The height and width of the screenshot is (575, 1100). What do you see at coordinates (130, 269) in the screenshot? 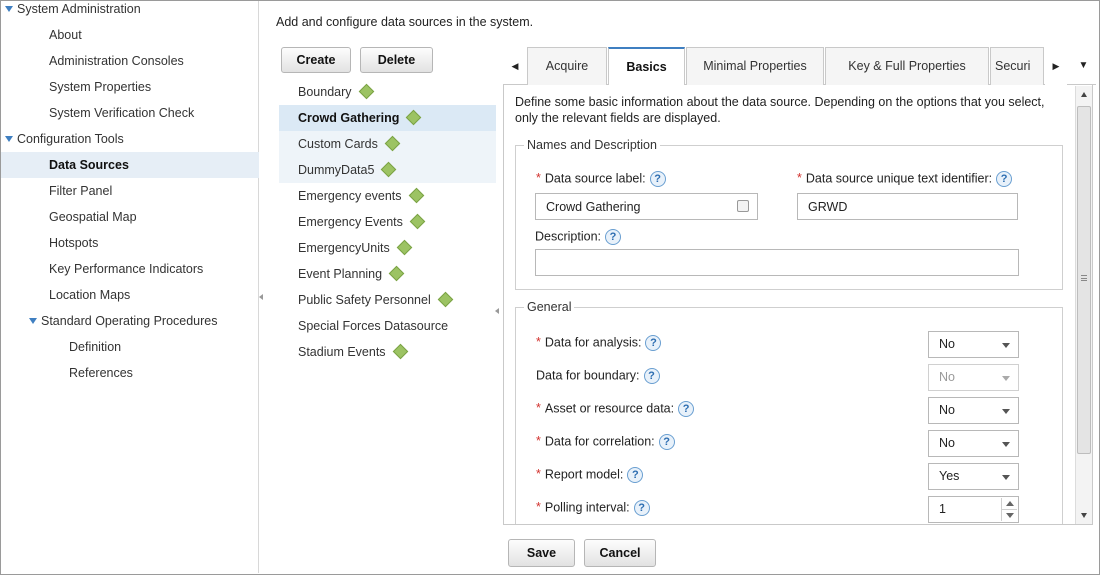
I see `nav-item-key-performance-indicators: Key Performance Indicators` at bounding box center [130, 269].